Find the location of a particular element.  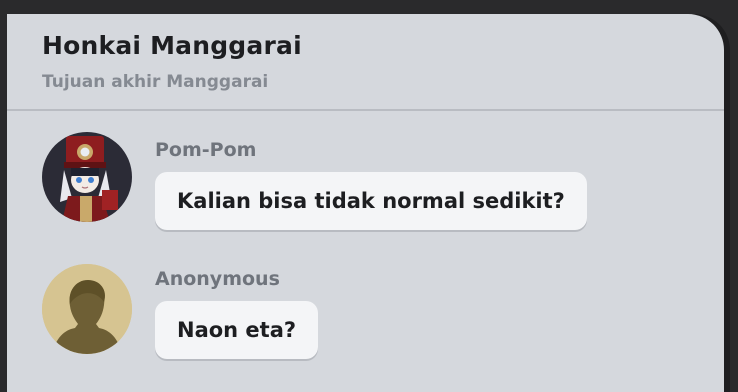

pom-pom-avatar-icon is located at coordinates (87, 177).